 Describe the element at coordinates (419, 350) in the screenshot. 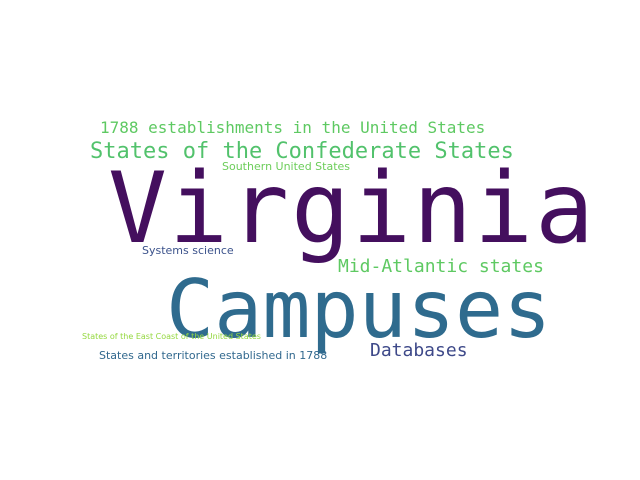

I see `word-databases: Databases` at that location.